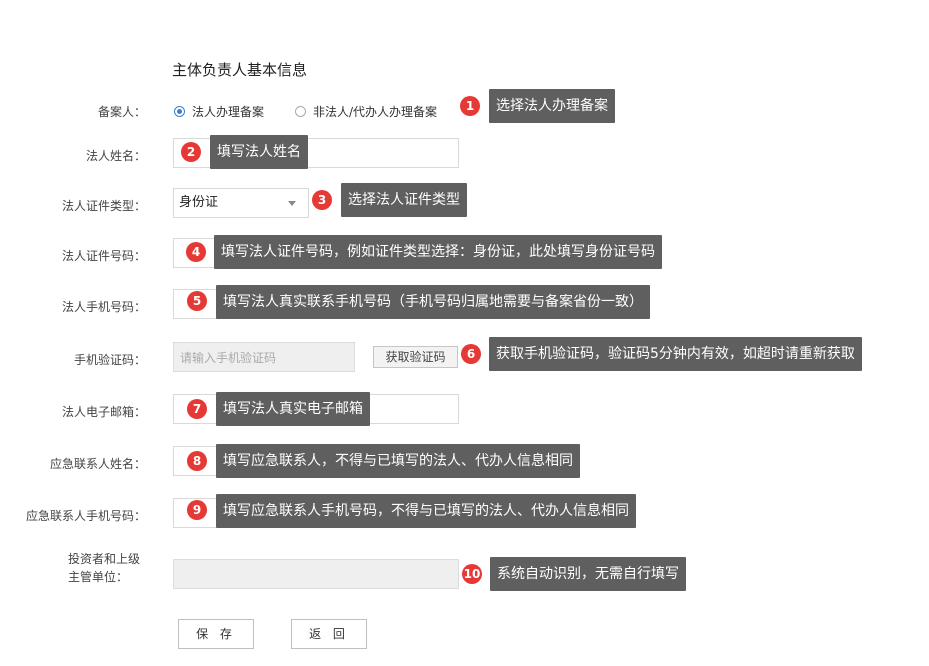 The image size is (929, 666). Describe the element at coordinates (97, 464) in the screenshot. I see `emergency-name-label: 应急联系人姓名：` at that location.